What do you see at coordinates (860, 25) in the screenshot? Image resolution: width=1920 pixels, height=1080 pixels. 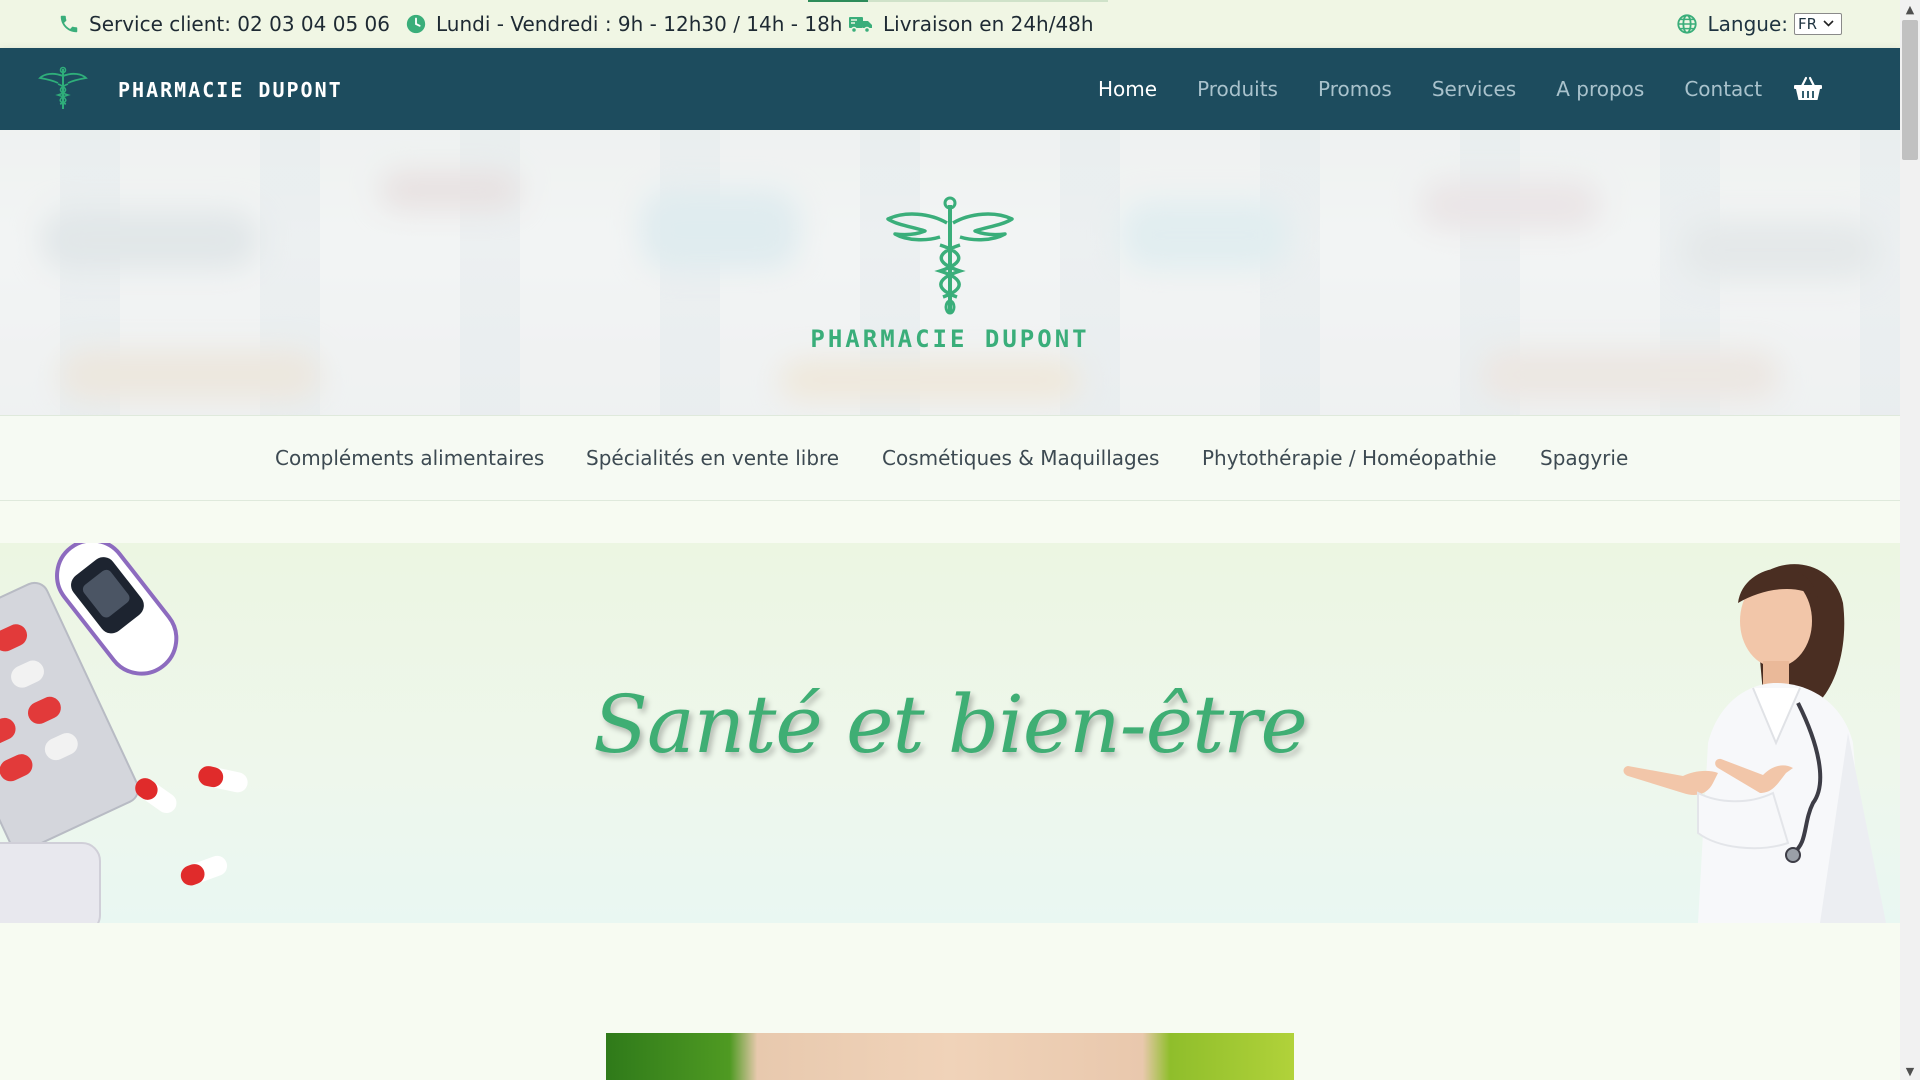 I see `truck-icon` at bounding box center [860, 25].